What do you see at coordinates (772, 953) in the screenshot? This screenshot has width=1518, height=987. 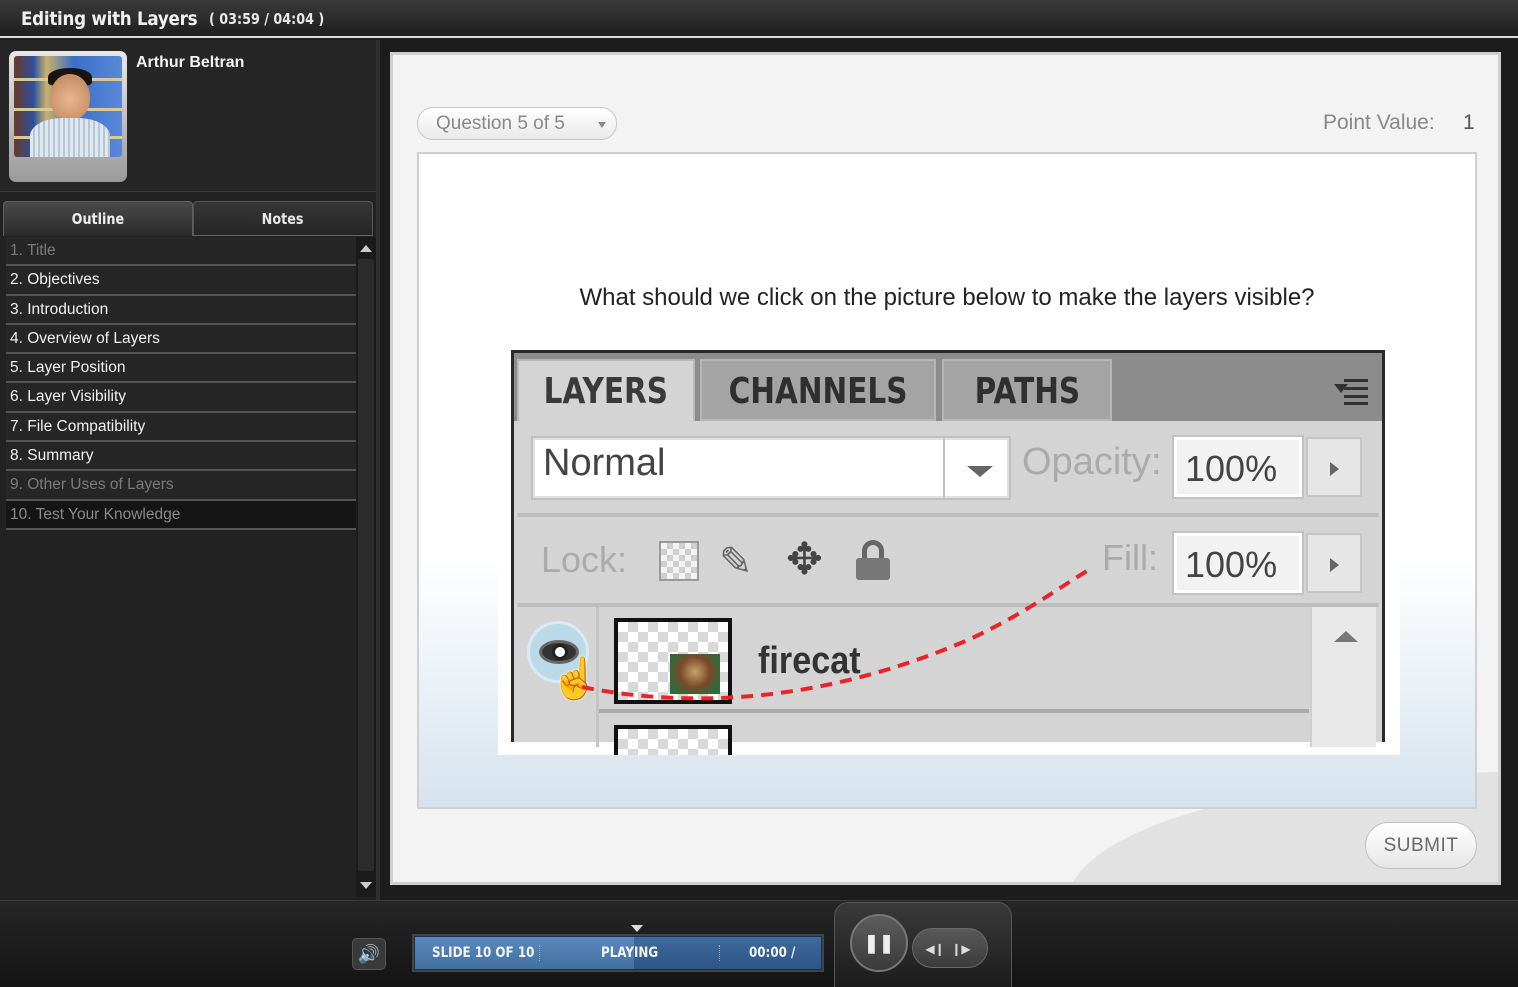 I see `playback-timer: 00:00 /` at bounding box center [772, 953].